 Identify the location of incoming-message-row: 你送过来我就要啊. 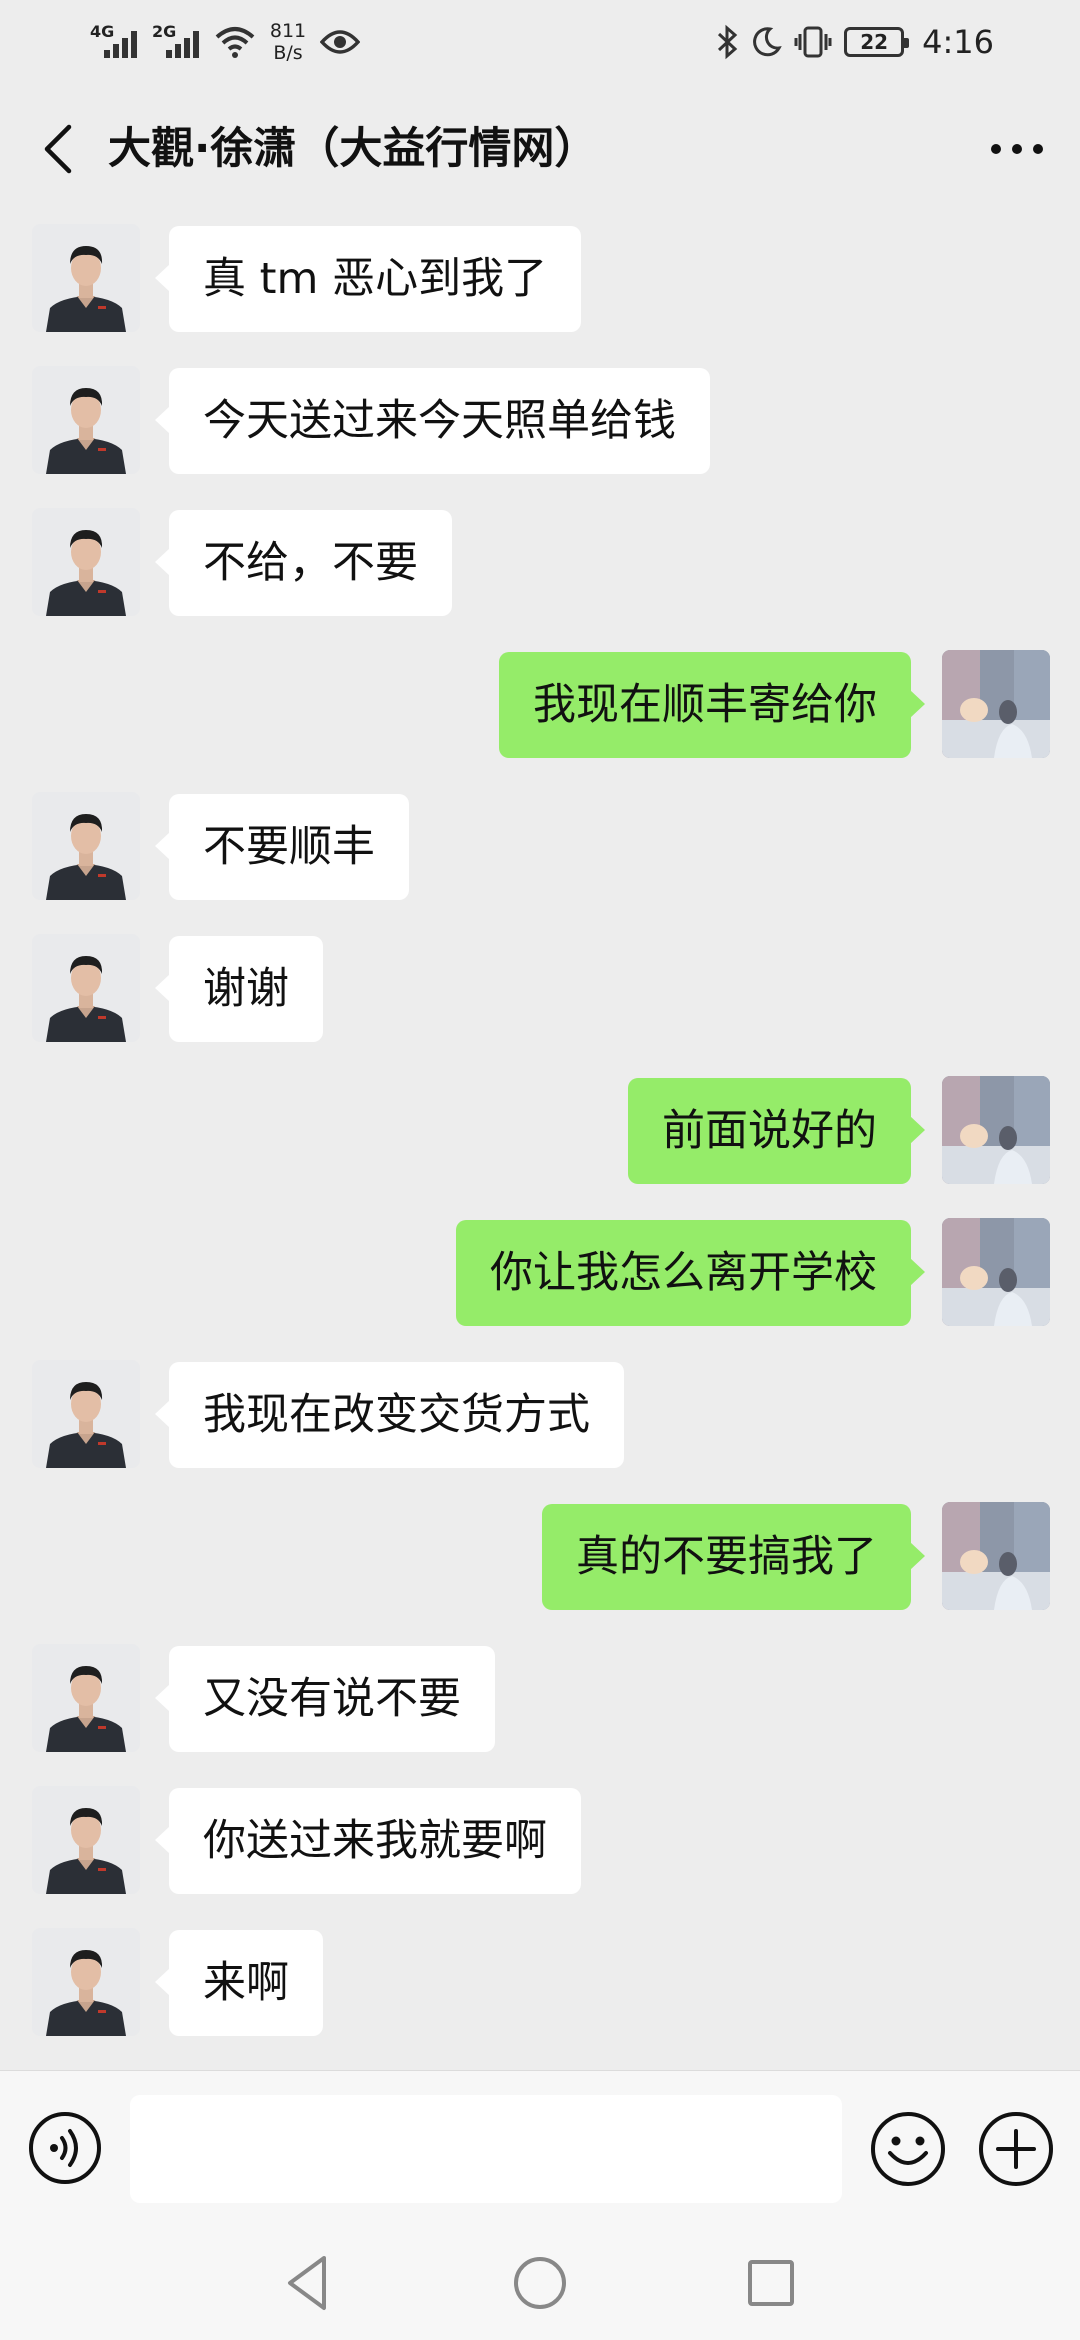
(540, 1838).